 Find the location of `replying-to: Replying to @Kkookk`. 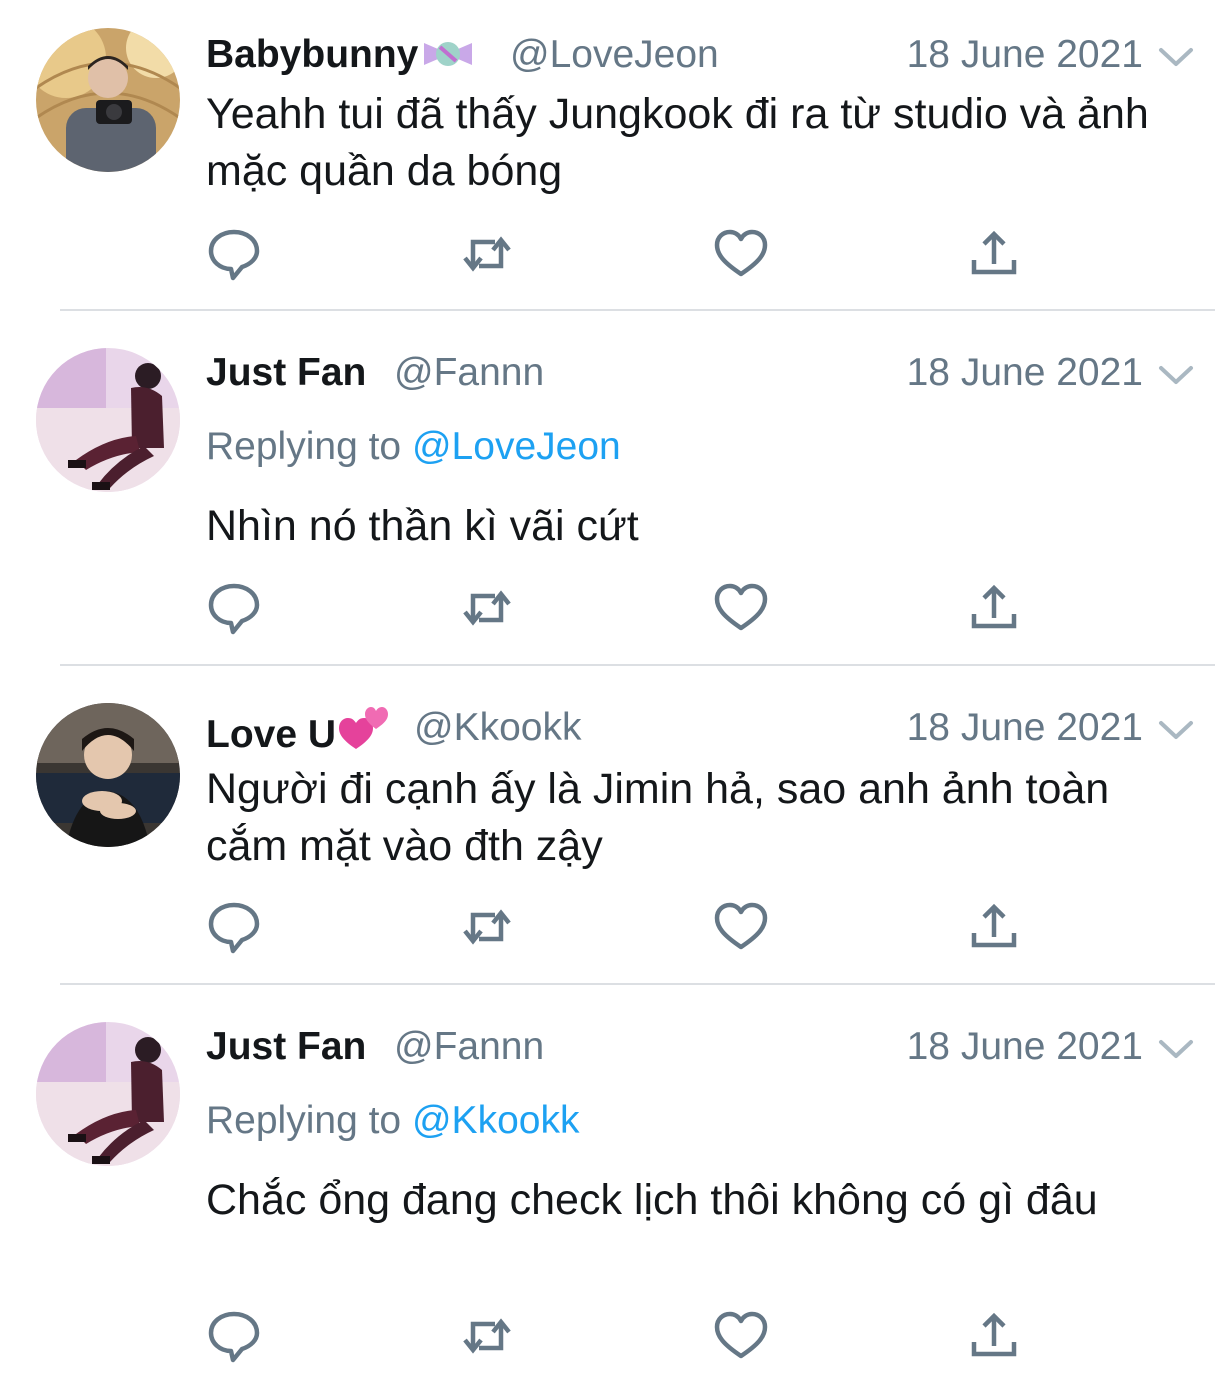

replying-to: Replying to @Kkookk is located at coordinates (392, 1121).